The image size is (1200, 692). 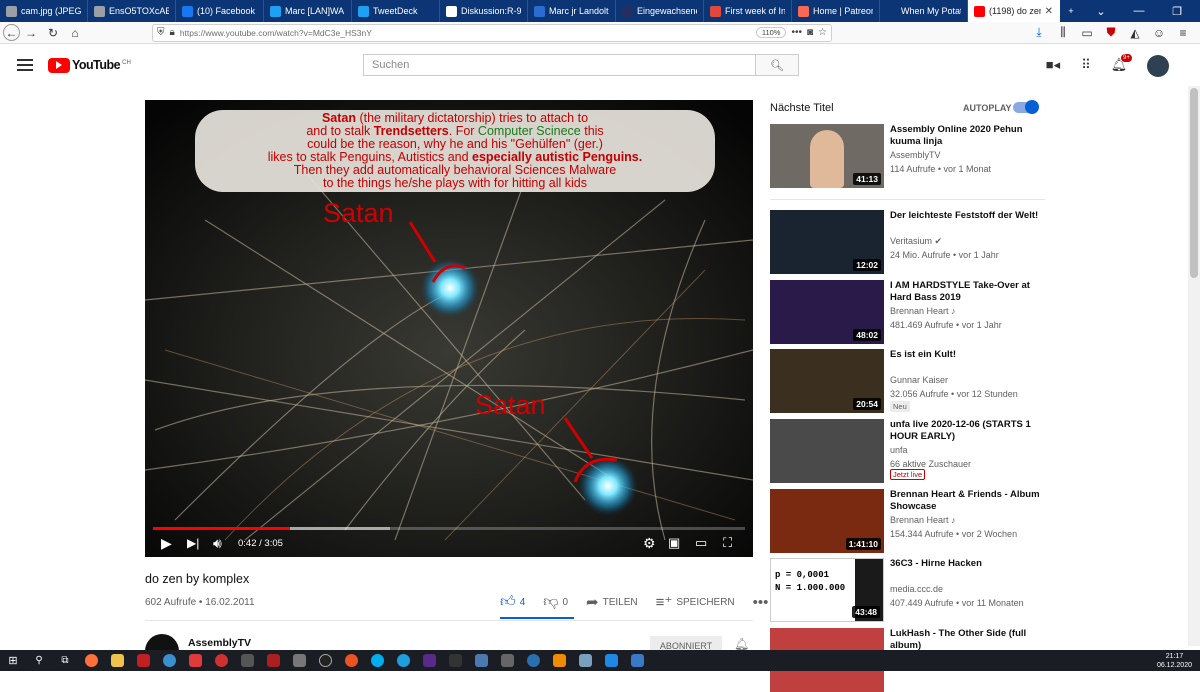 What do you see at coordinates (1086, 65) in the screenshot?
I see `apps-grid-icon: ⠿` at bounding box center [1086, 65].